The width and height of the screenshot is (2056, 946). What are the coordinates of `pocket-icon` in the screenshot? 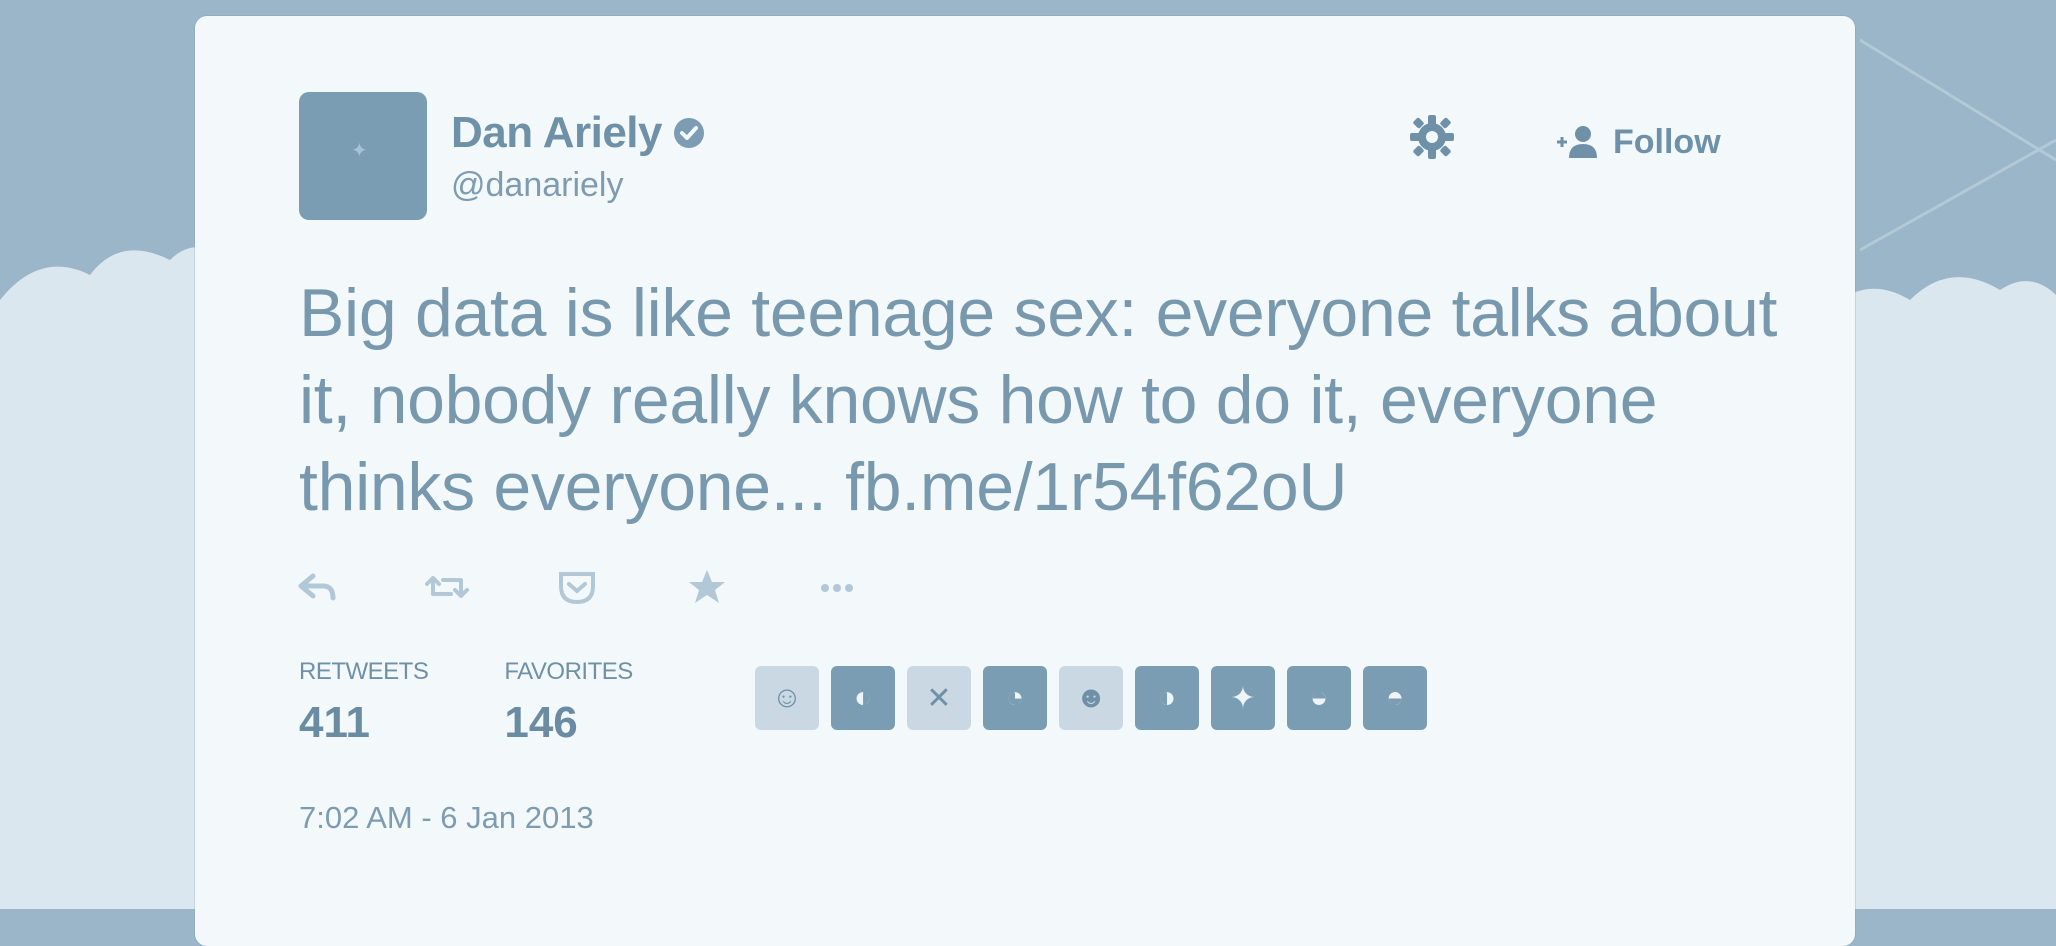 It's located at (577, 588).